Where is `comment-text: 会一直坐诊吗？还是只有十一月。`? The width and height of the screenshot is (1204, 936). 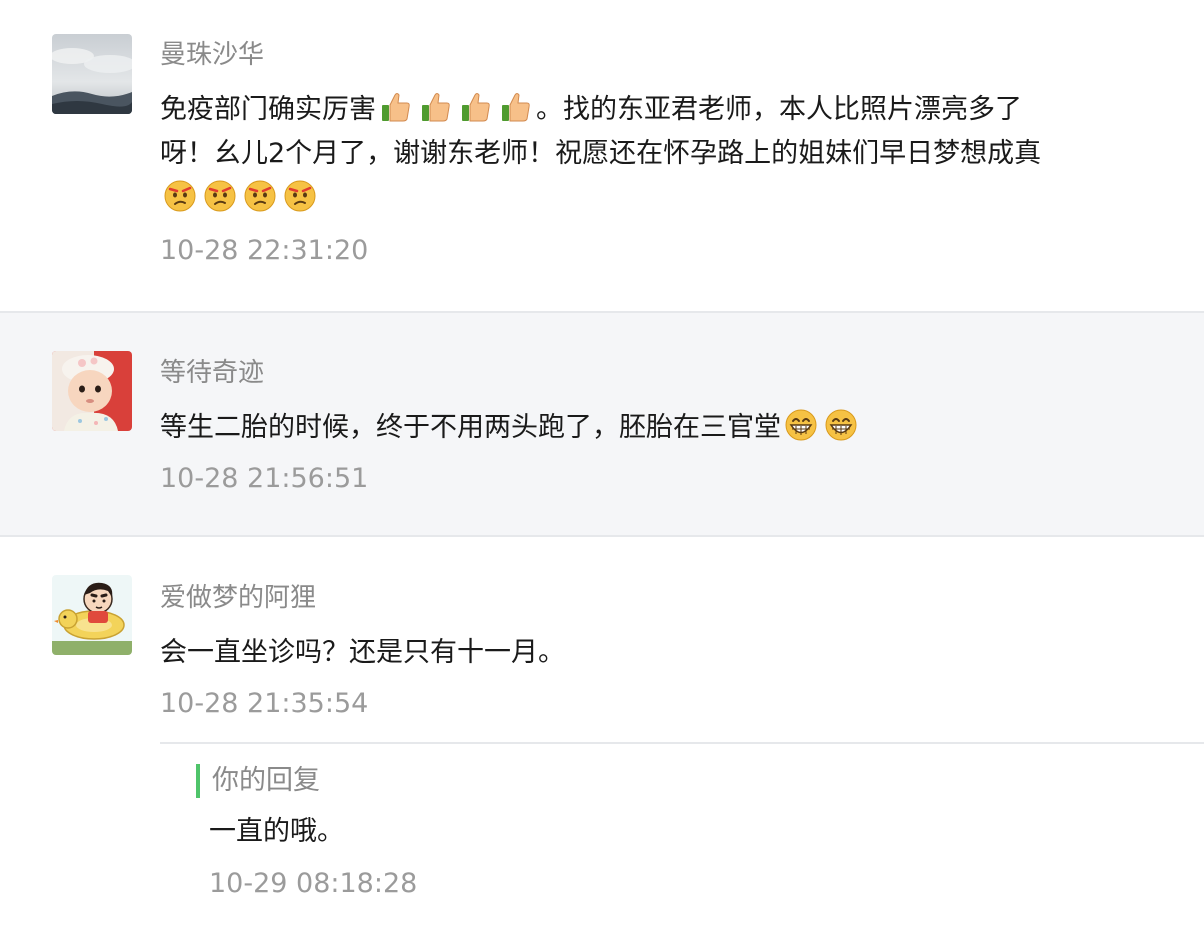
comment-text: 会一直坐诊吗？还是只有十一月。 is located at coordinates (362, 652).